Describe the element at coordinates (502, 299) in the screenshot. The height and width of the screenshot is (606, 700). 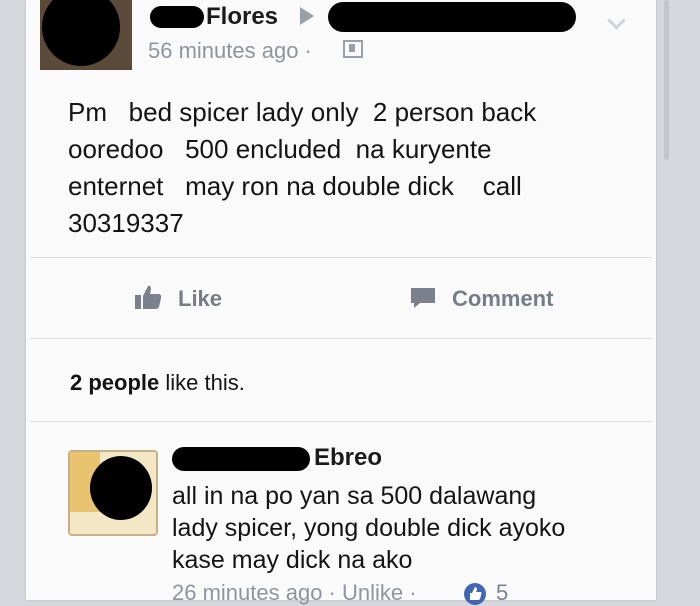
I see `comment-button: Comment` at that location.